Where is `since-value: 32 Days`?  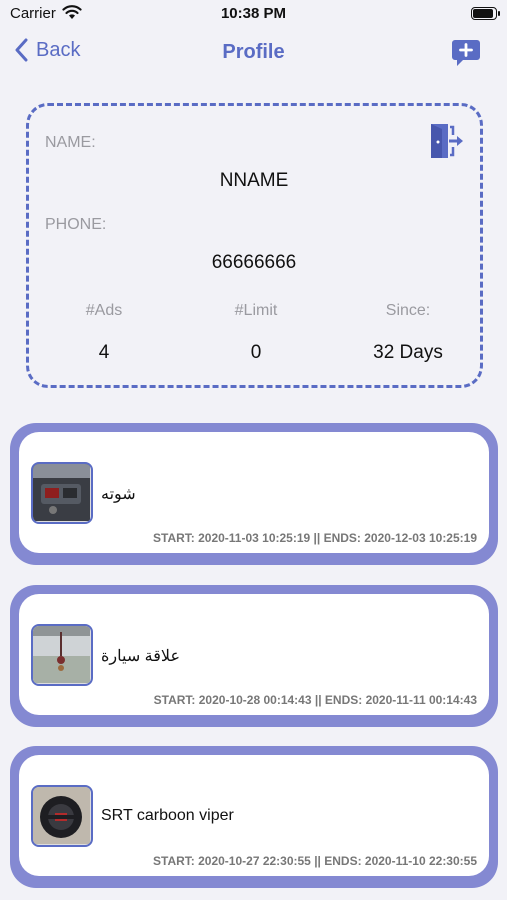 since-value: 32 Days is located at coordinates (408, 352).